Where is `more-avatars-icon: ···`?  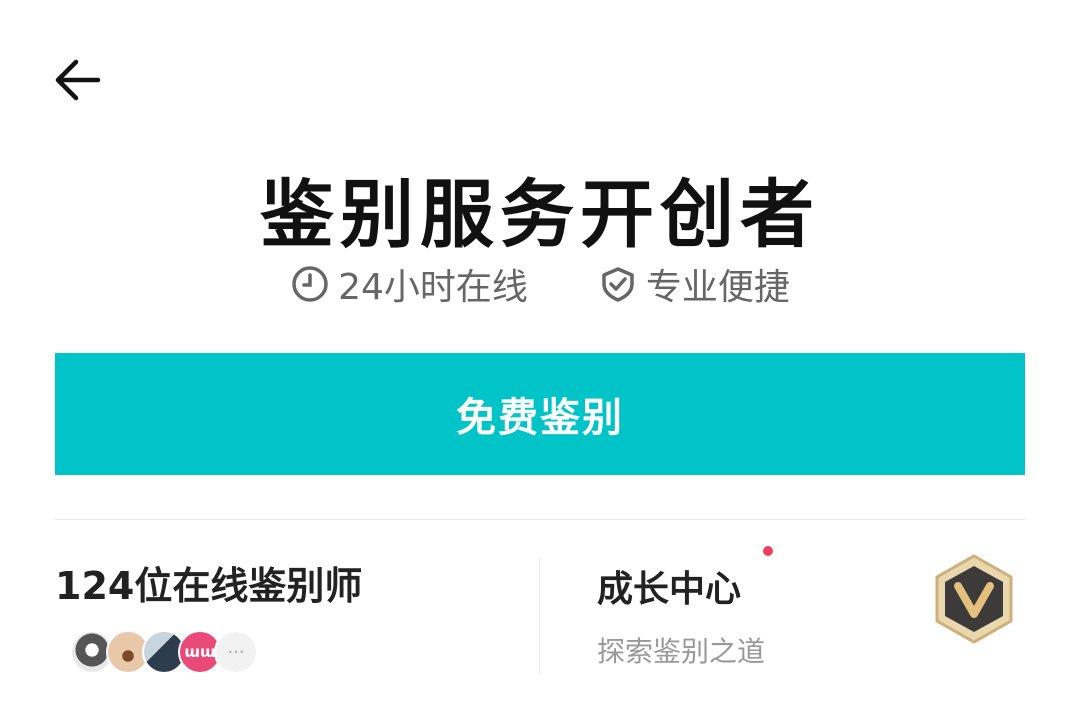
more-avatars-icon: ··· is located at coordinates (236, 652).